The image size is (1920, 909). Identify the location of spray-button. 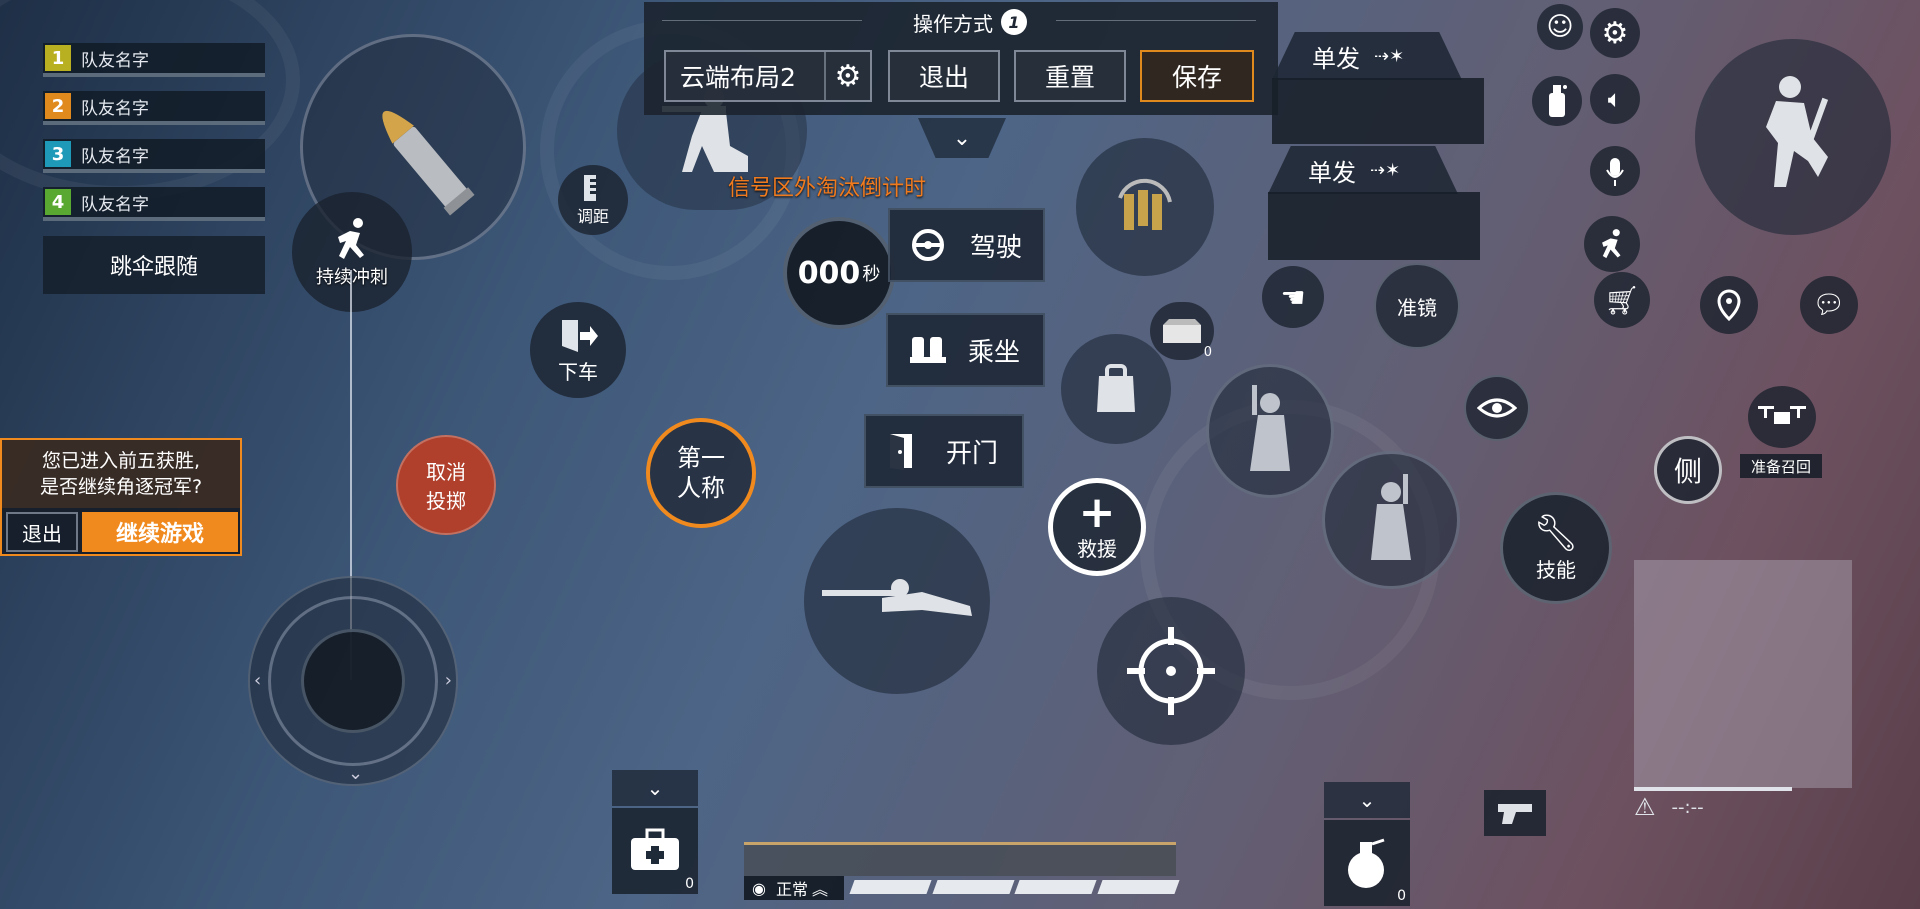
(1557, 101).